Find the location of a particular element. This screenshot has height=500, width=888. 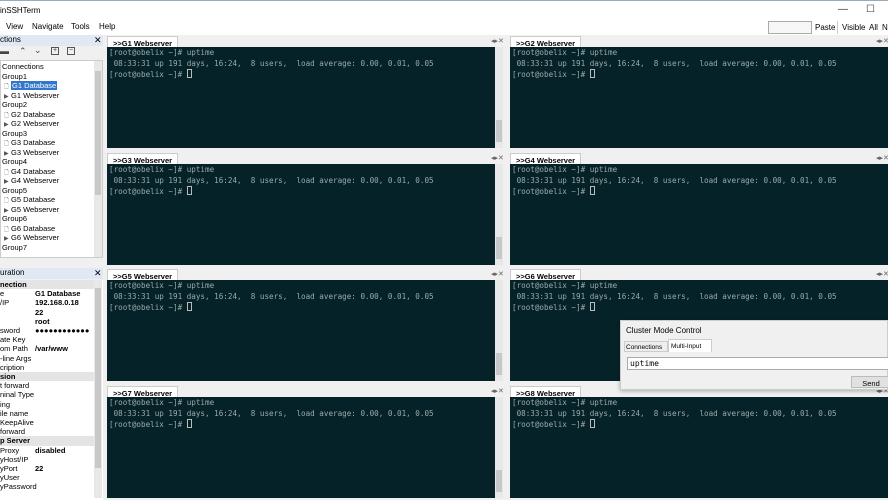

tree-item: Group4 is located at coordinates (14, 161).